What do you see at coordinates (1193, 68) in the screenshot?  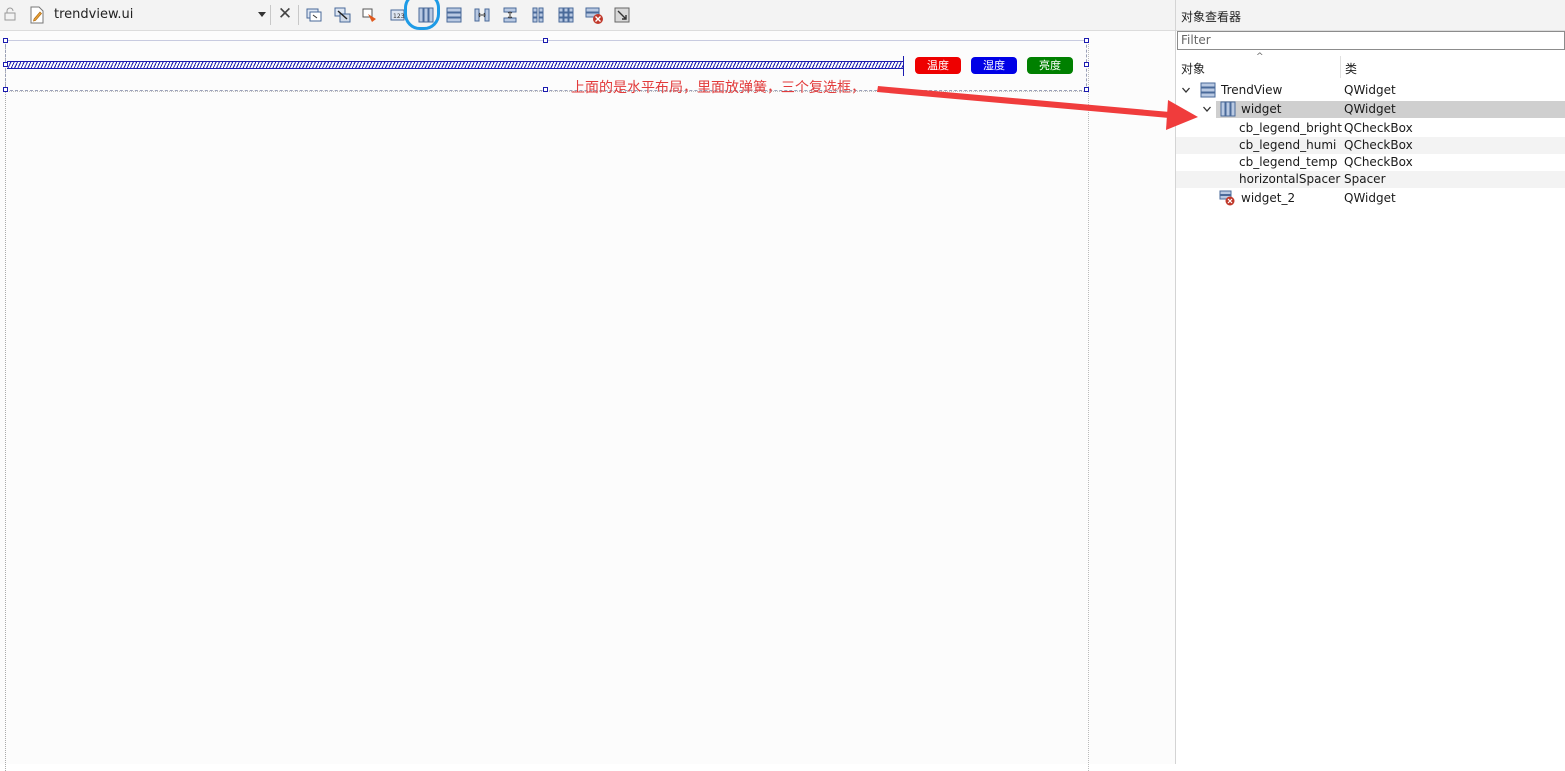 I see `column-header-object: 对象` at bounding box center [1193, 68].